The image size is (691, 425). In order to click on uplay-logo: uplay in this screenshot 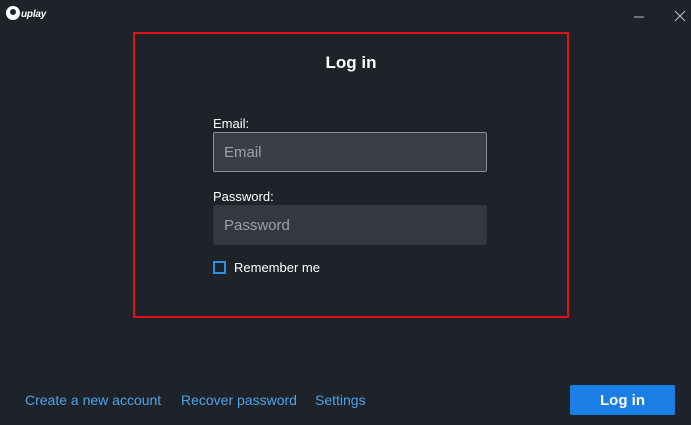, I will do `click(26, 13)`.